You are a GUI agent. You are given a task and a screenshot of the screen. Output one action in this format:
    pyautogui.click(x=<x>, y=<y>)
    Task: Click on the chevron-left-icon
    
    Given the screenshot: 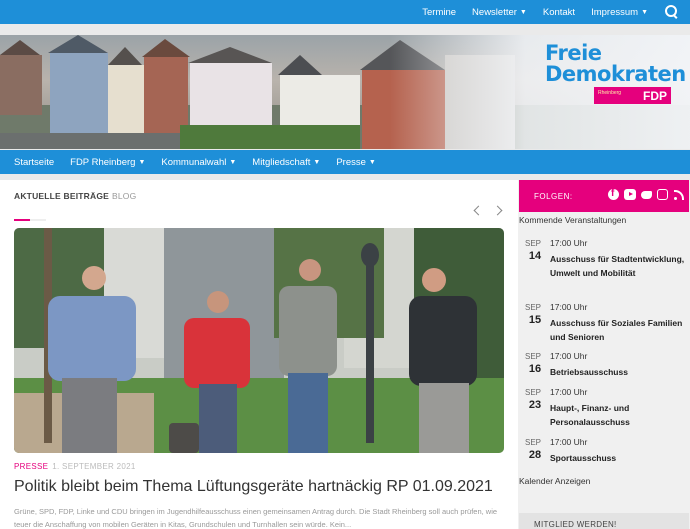 What is the action you would take?
    pyautogui.click(x=477, y=211)
    